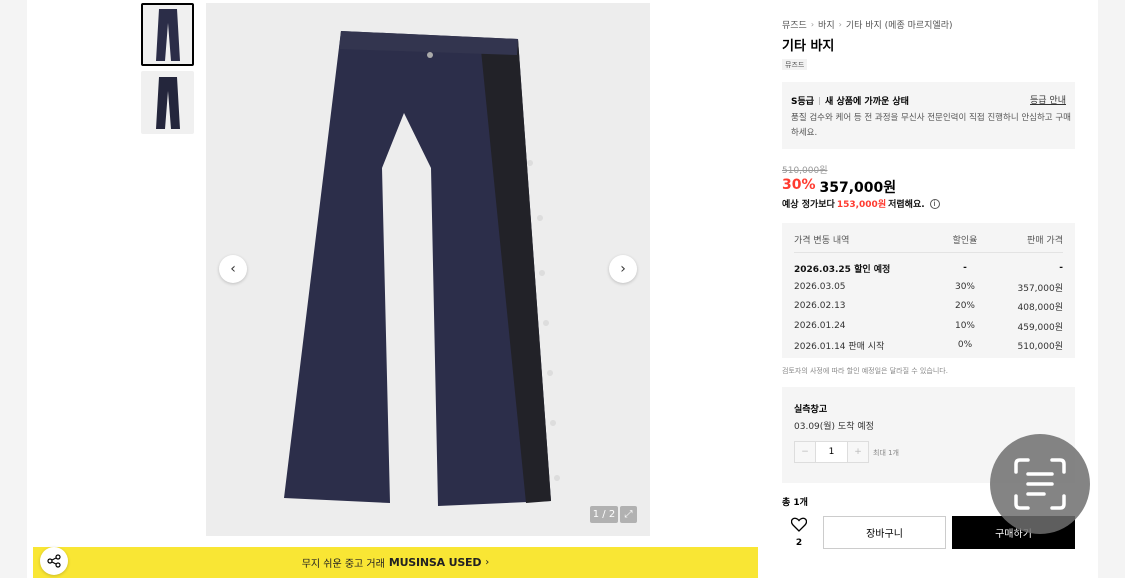 The height and width of the screenshot is (578, 1125). I want to click on heart-icon, so click(799, 524).